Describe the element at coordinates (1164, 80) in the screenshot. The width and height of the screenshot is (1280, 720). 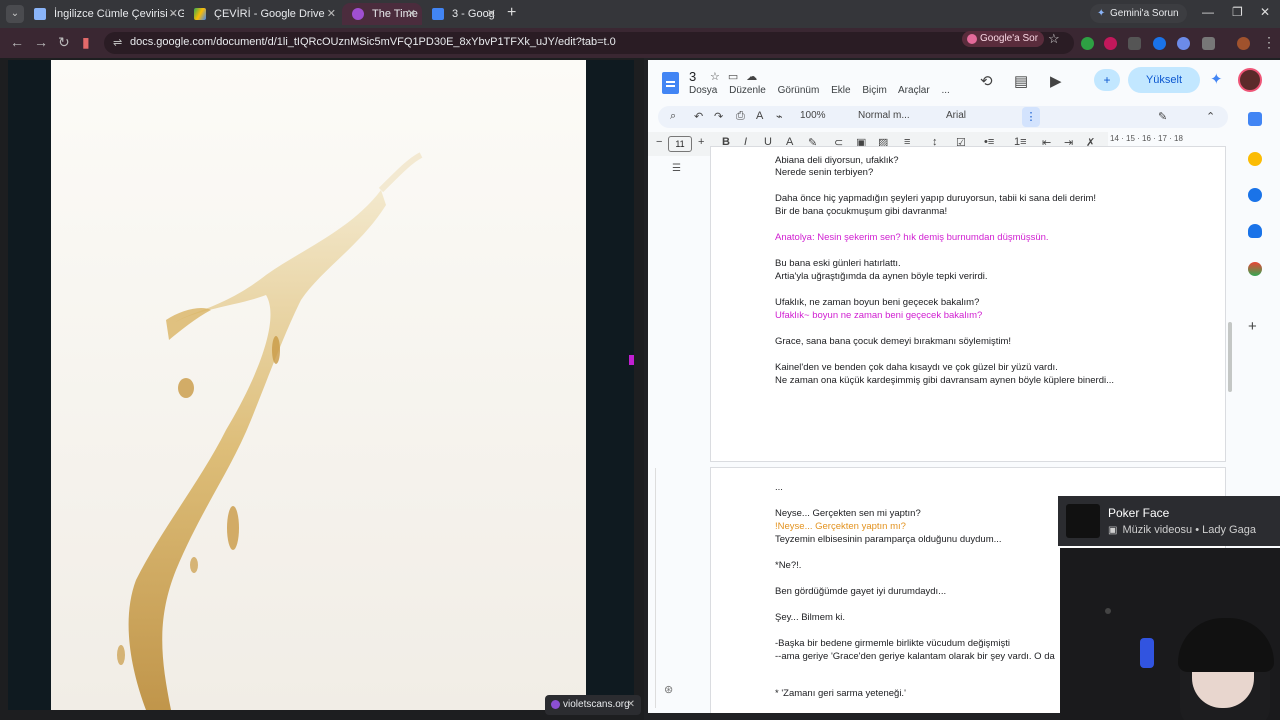
I see `upgrade-button: Yükselt` at that location.